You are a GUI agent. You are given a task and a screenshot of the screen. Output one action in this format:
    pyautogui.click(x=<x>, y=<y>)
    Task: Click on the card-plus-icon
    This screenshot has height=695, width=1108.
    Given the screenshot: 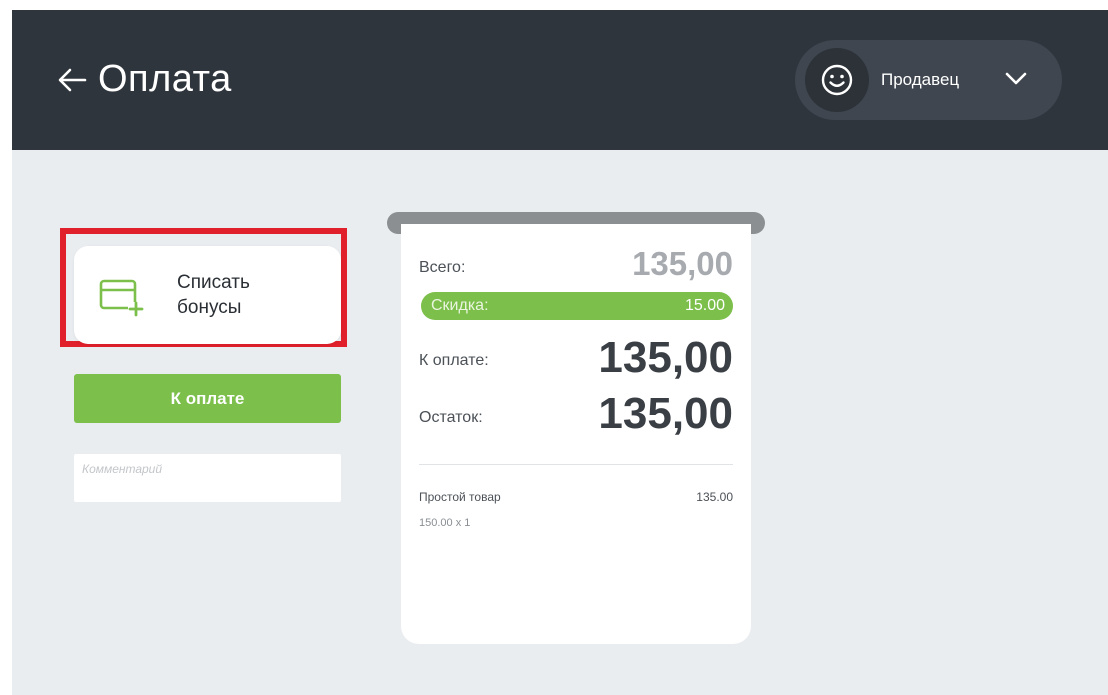 What is the action you would take?
    pyautogui.click(x=121, y=298)
    